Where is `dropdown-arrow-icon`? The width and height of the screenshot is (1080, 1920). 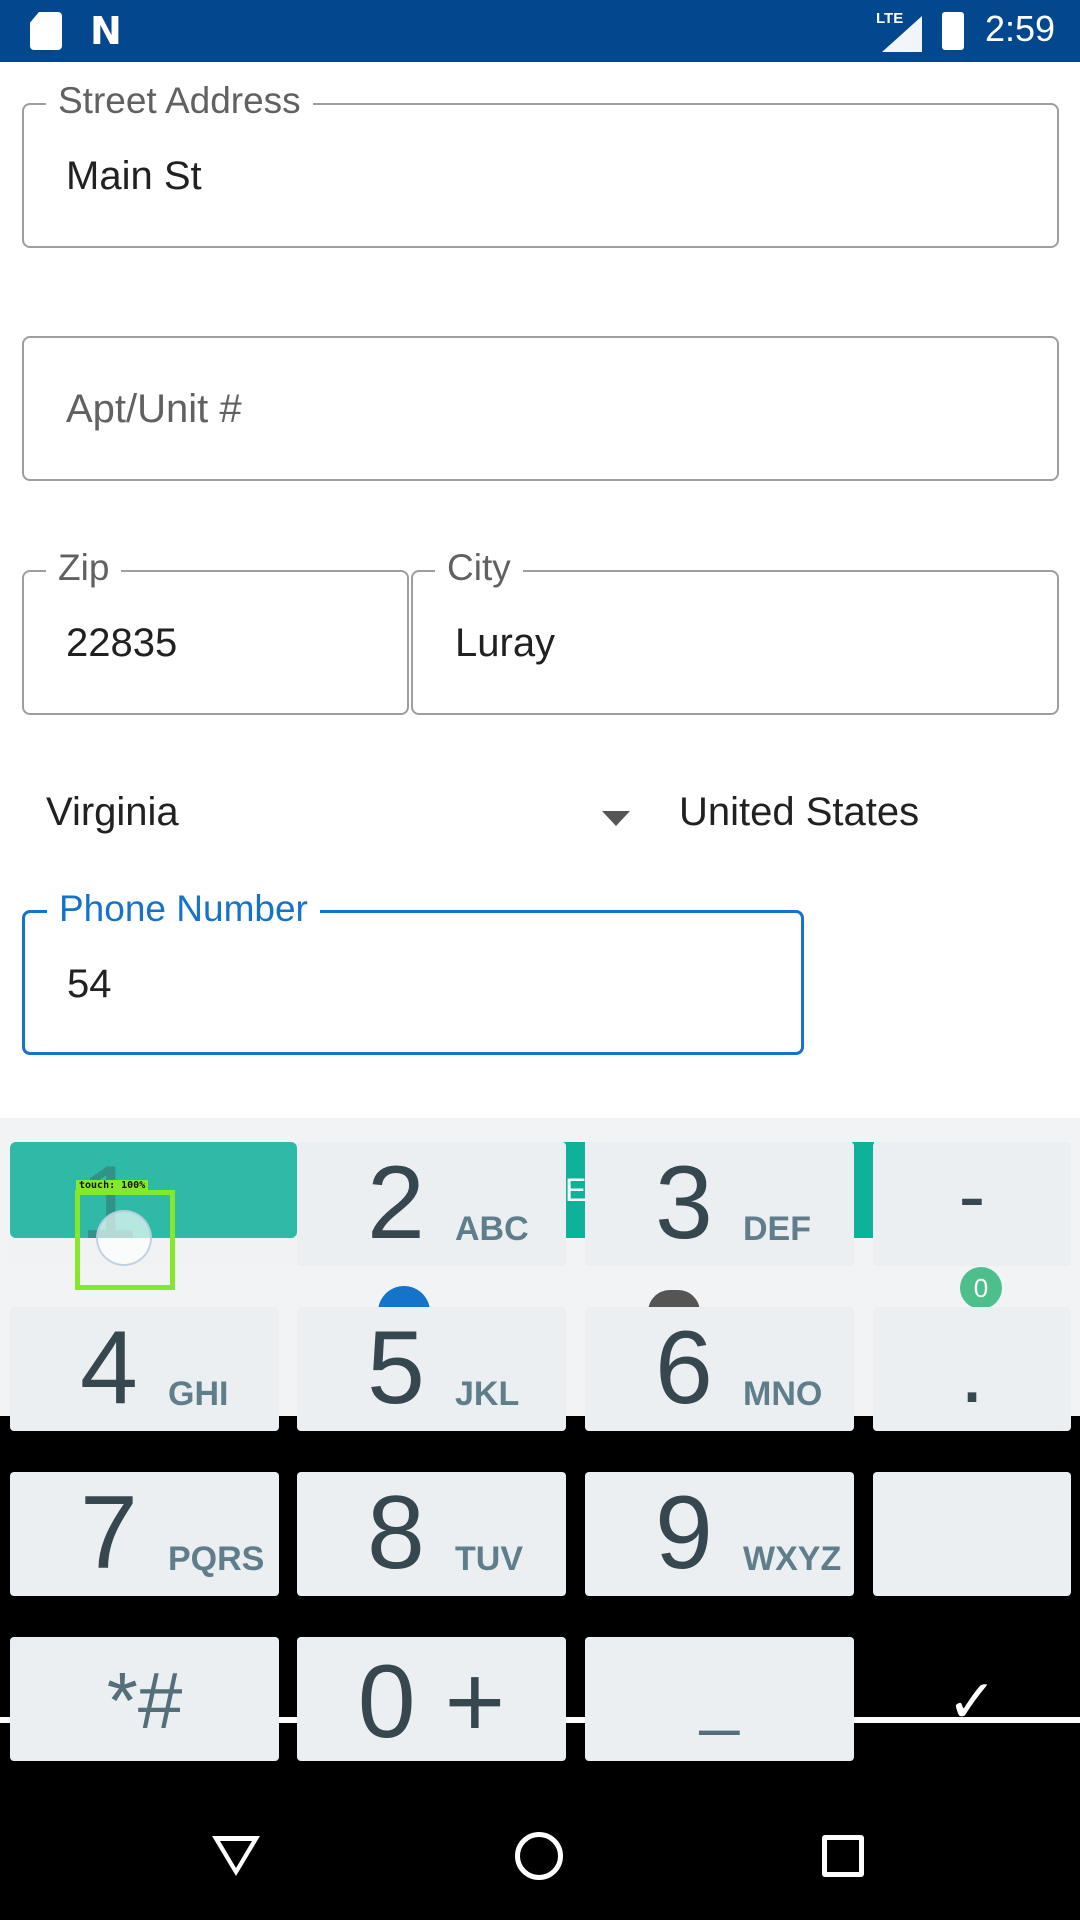
dropdown-arrow-icon is located at coordinates (616, 818).